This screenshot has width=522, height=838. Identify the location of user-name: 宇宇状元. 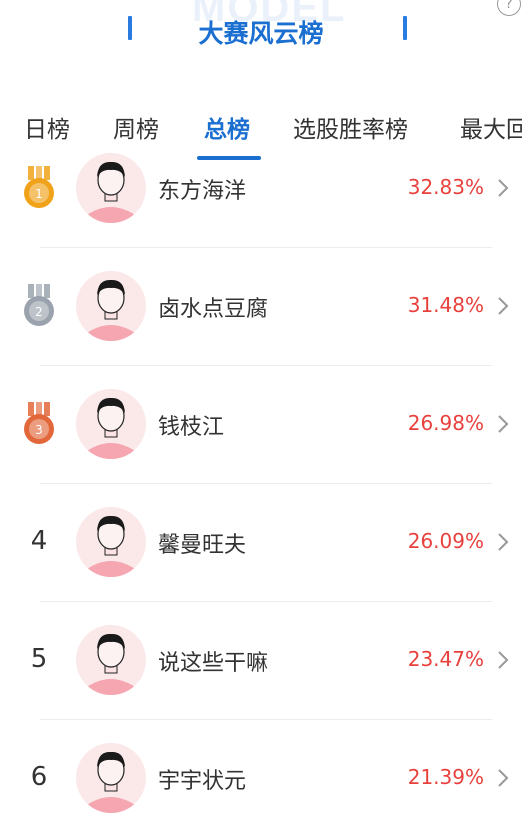
(202, 781).